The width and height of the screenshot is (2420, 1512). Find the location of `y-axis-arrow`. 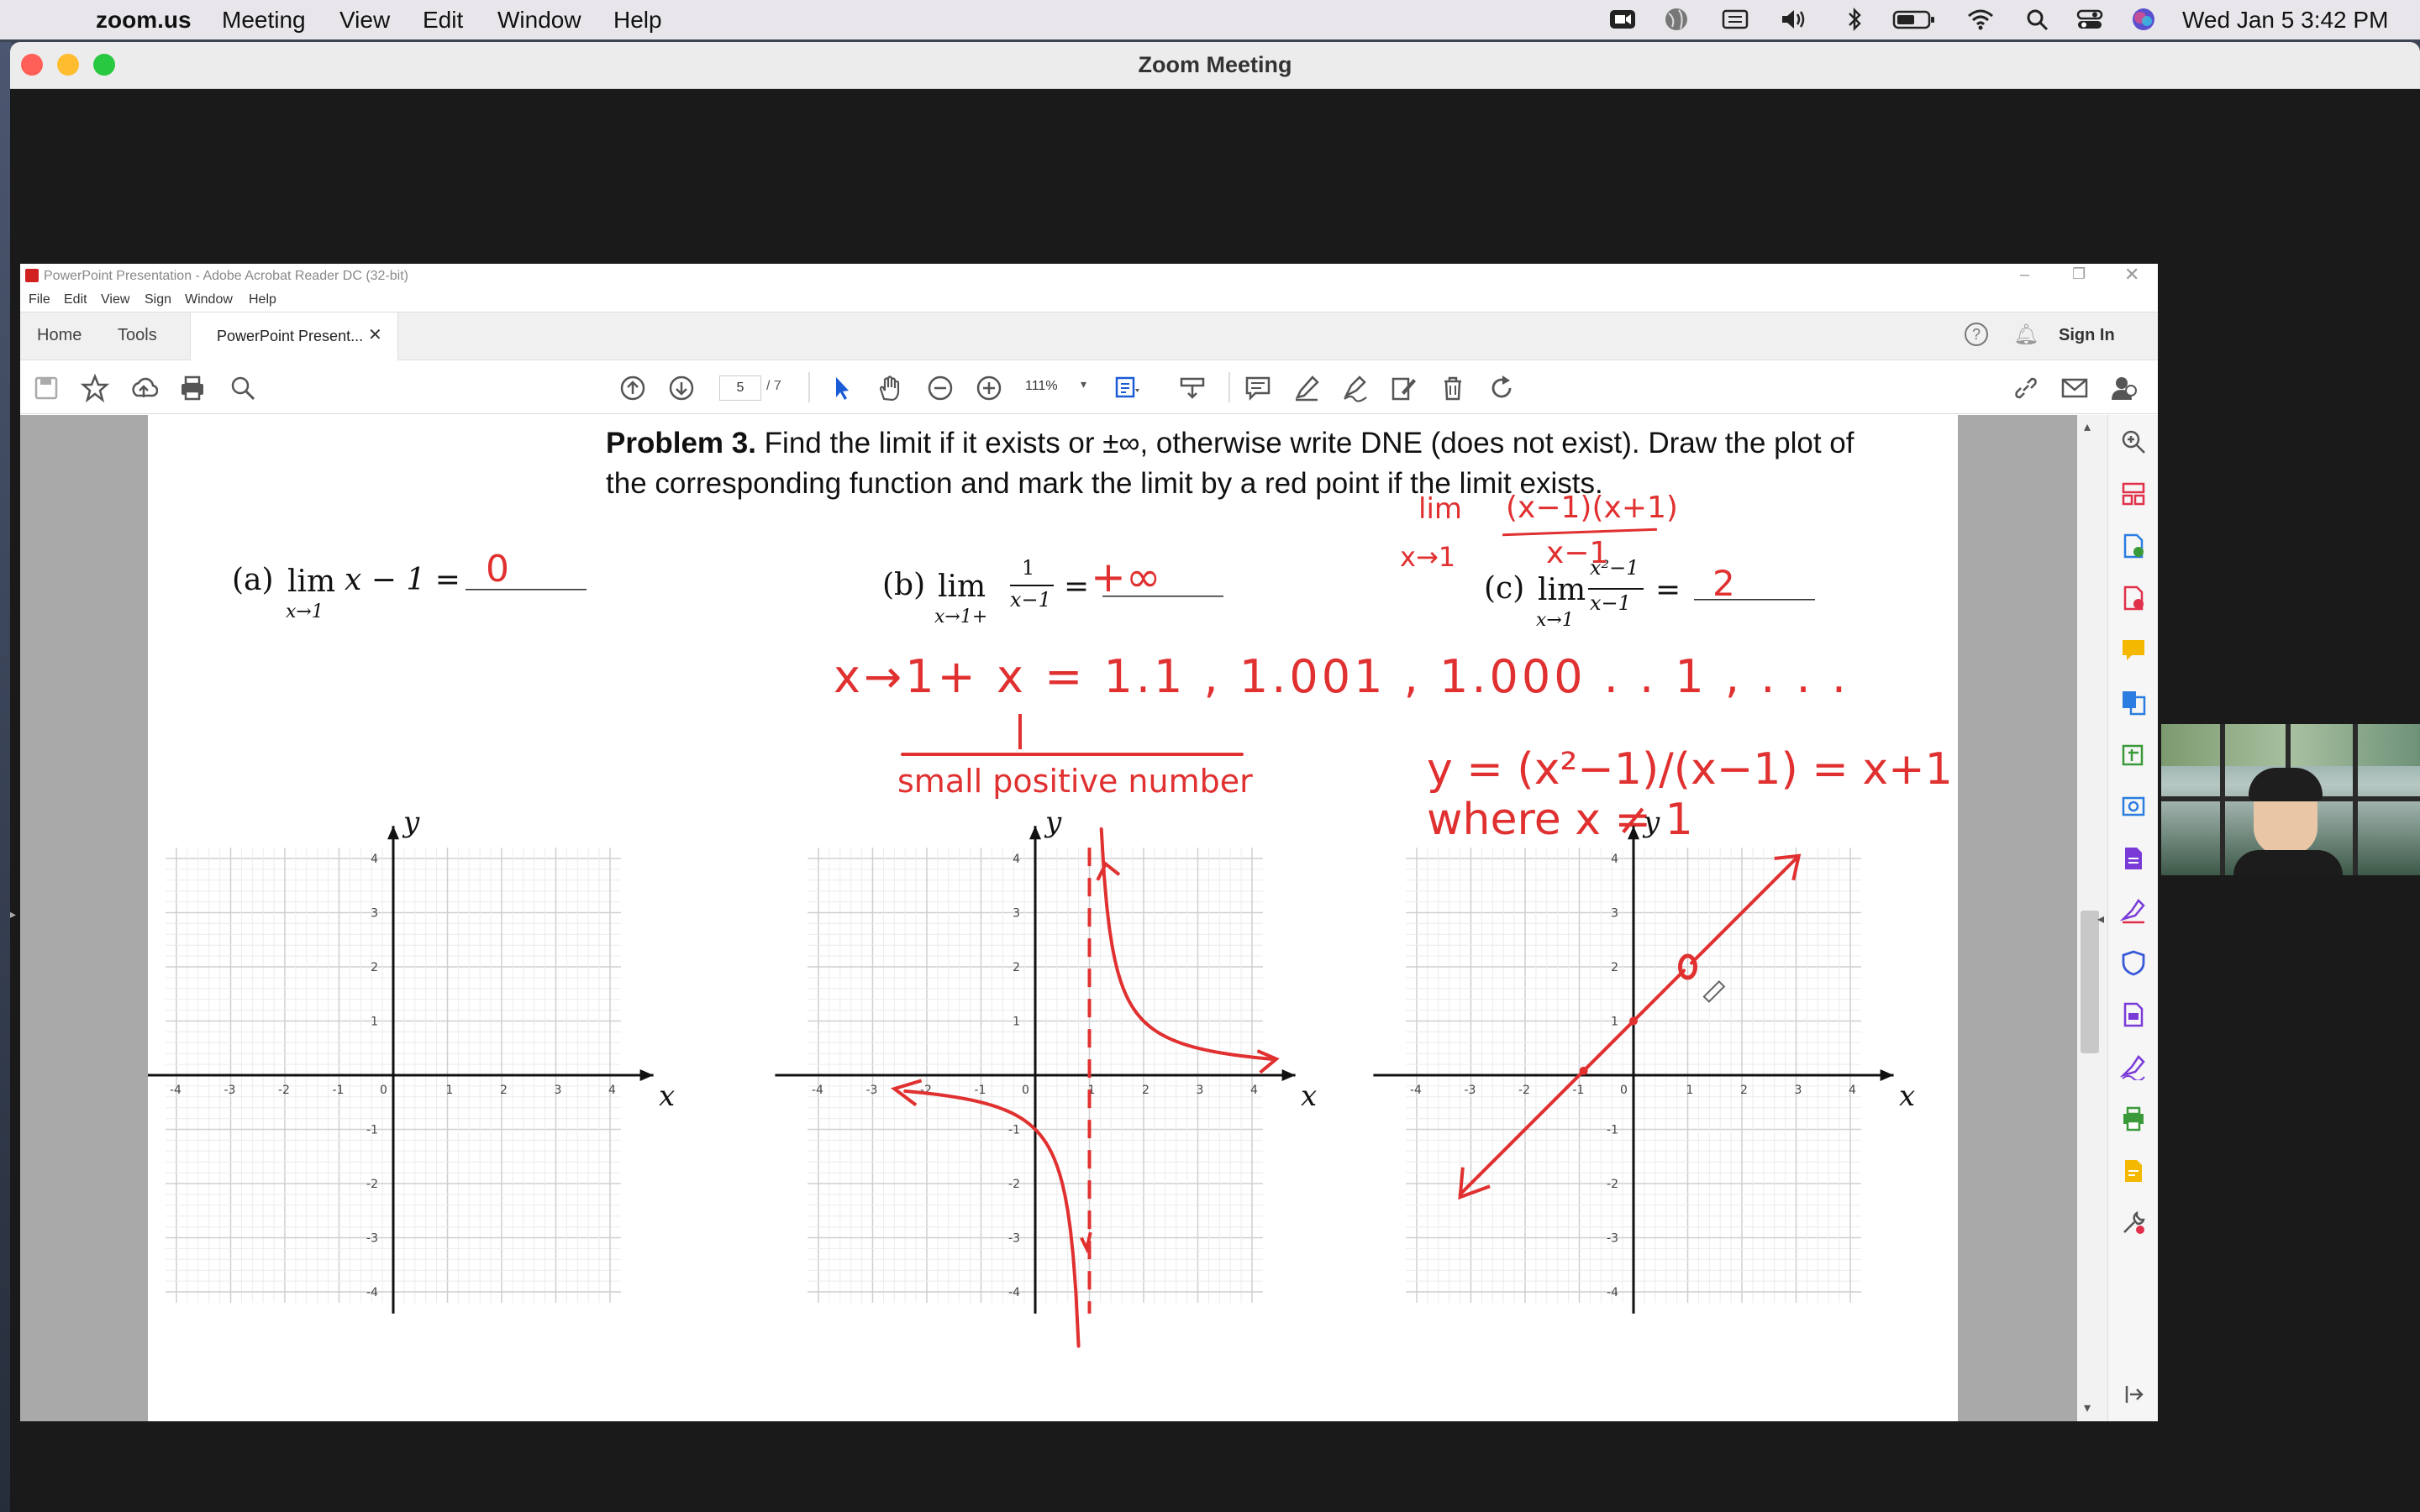

y-axis-arrow is located at coordinates (1633, 833).